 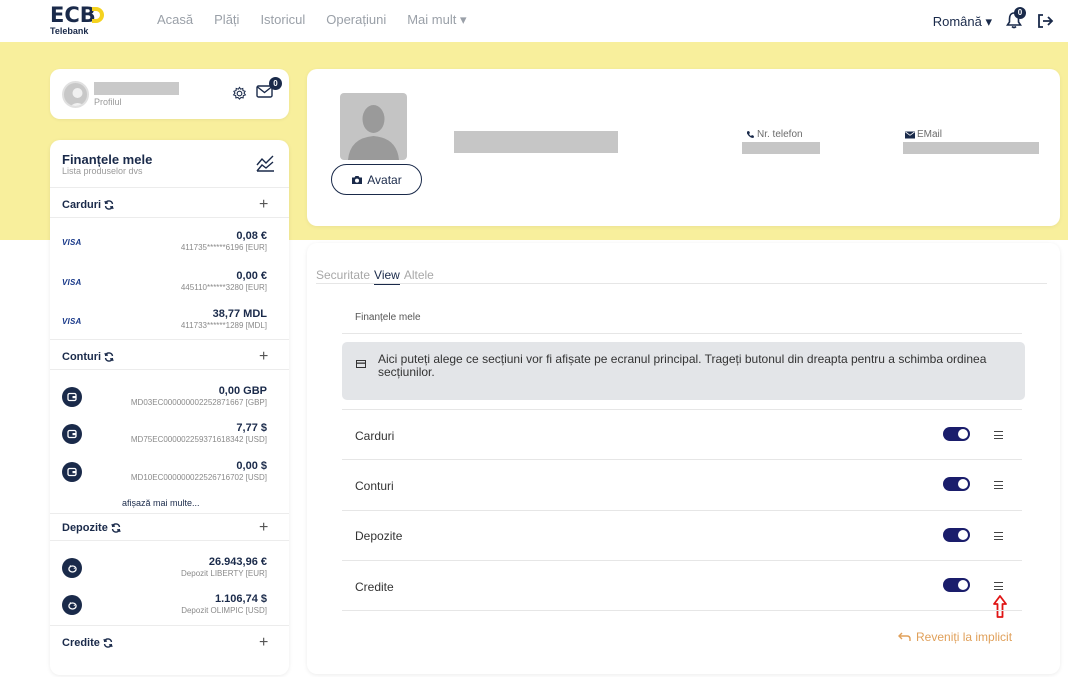 I want to click on nav-link-more-dropdown: Mai mult ▾, so click(x=436, y=20).